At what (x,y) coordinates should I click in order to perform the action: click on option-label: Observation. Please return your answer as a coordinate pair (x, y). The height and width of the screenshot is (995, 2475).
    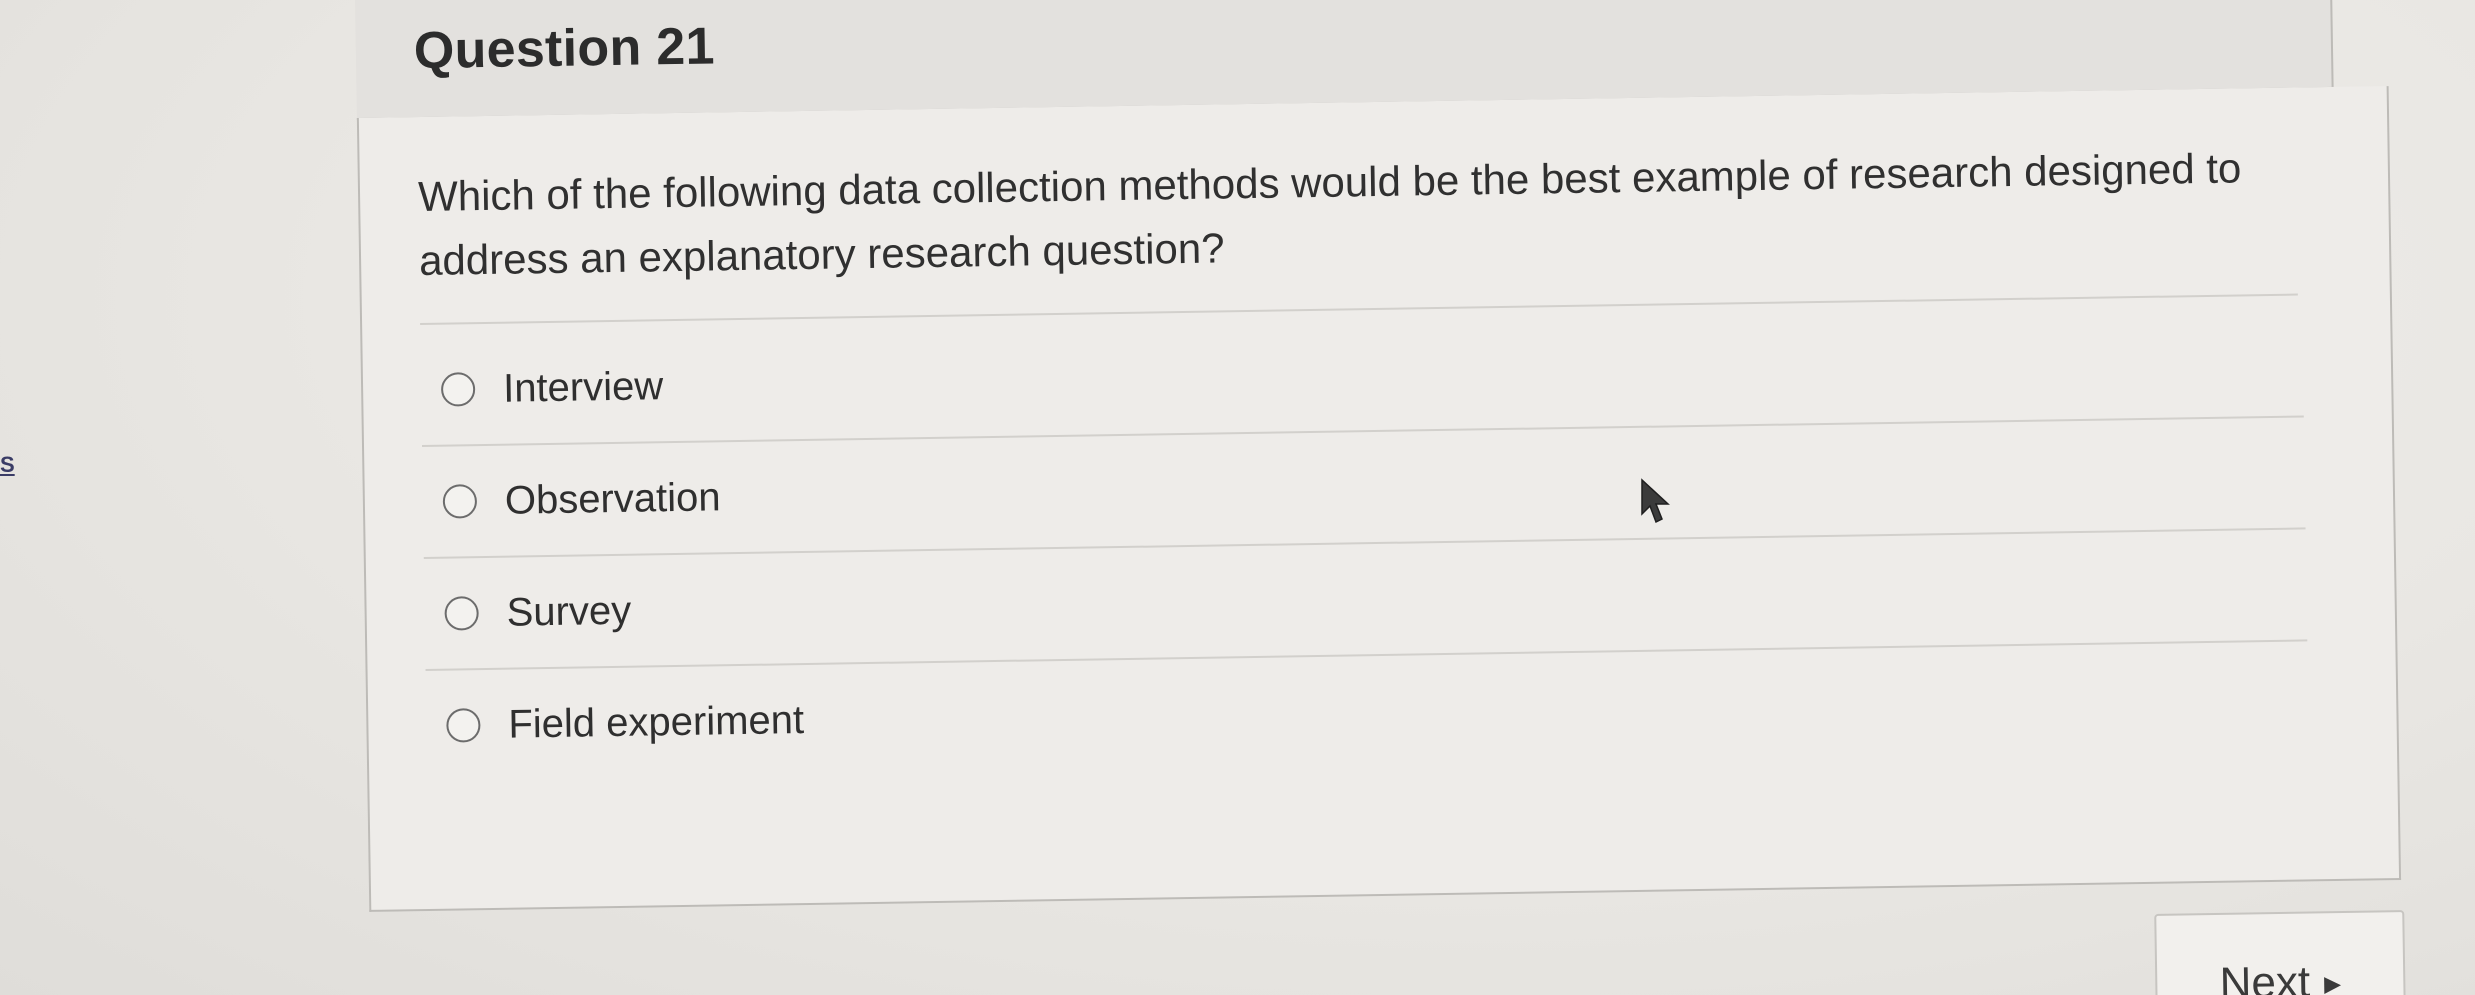
    Looking at the image, I should click on (613, 499).